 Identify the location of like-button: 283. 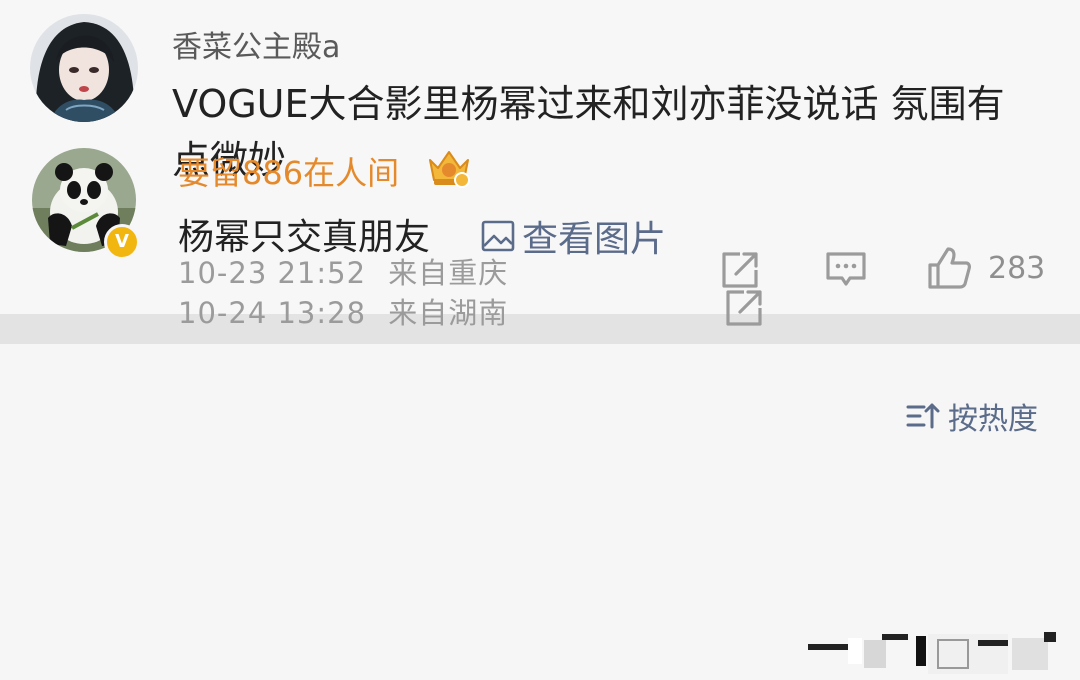
(985, 268).